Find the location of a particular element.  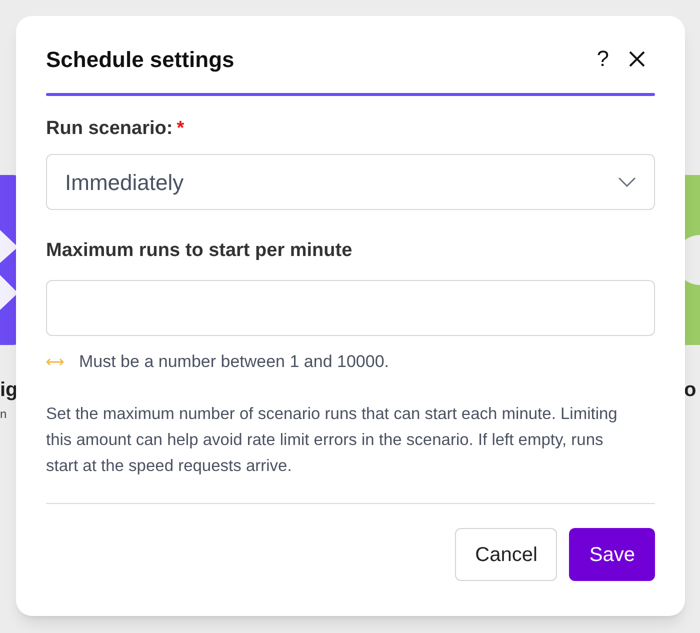

node-title: ig is located at coordinates (9, 390).